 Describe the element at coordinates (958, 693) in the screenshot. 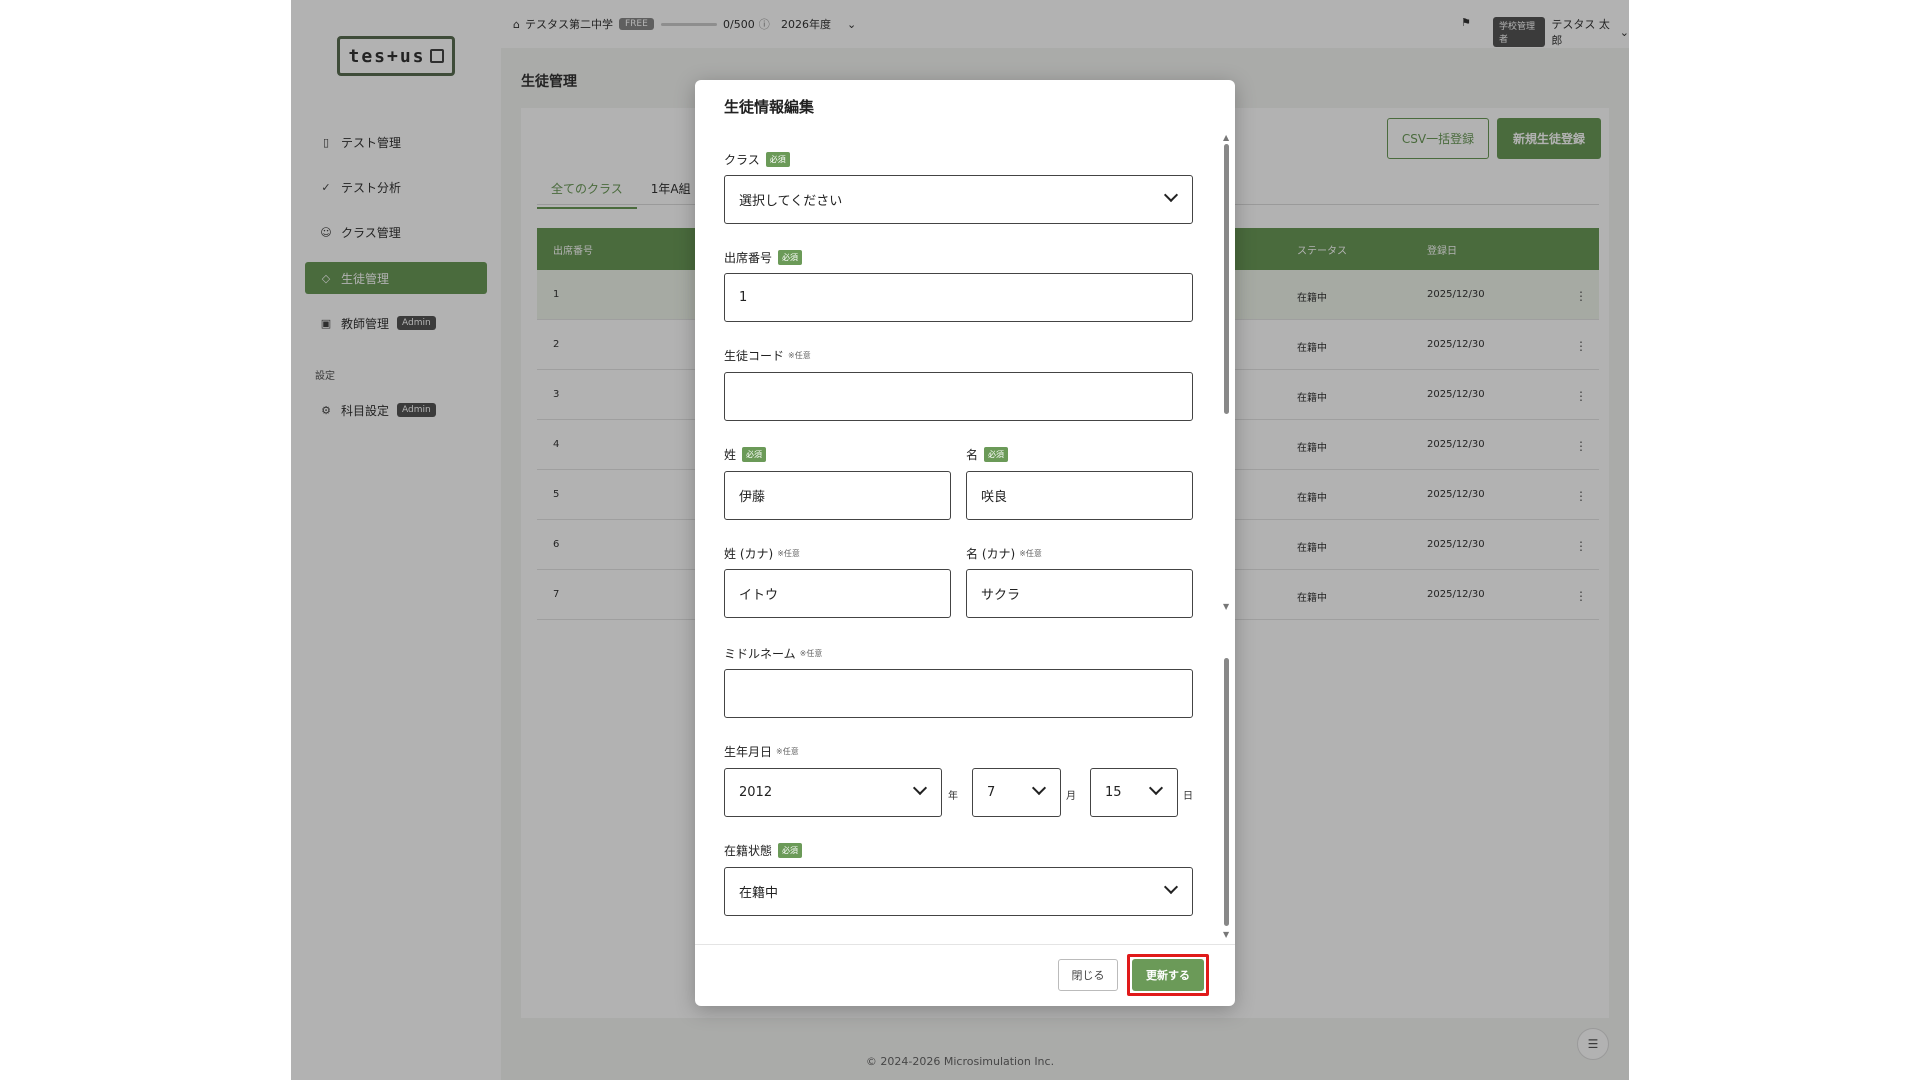

I see `middle-name-input` at that location.